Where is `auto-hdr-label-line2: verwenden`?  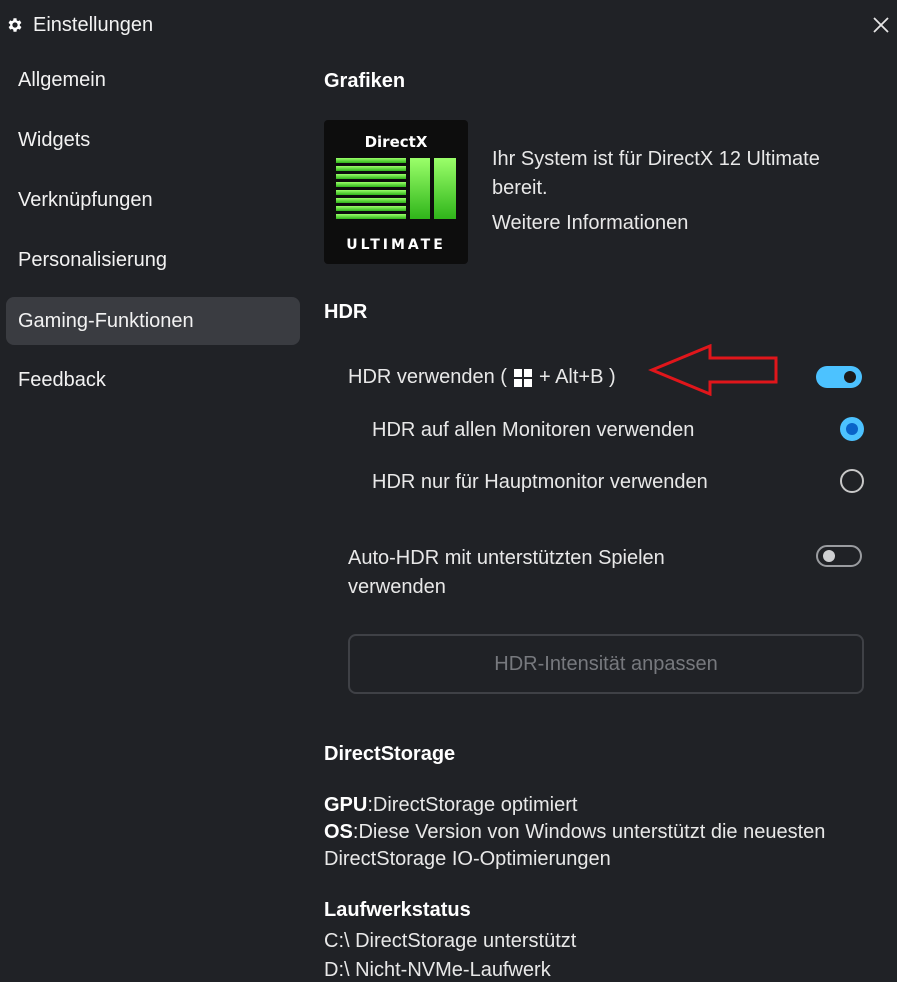
auto-hdr-label-line2: verwenden is located at coordinates (397, 587).